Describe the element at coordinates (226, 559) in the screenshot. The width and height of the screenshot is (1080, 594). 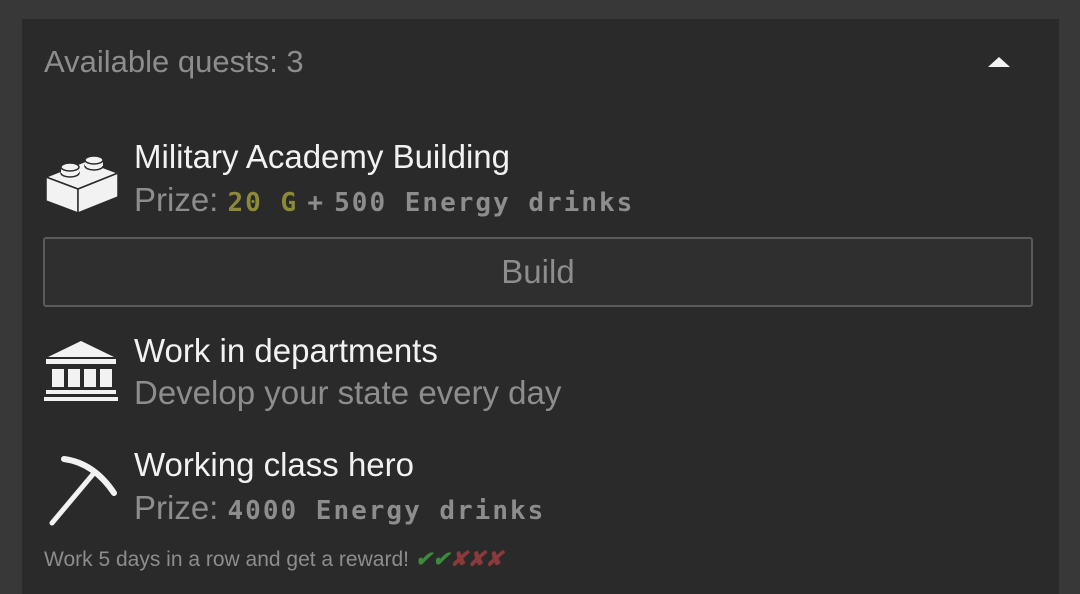
I see `streak-text: Work 5 days in a row and get a reward!` at that location.